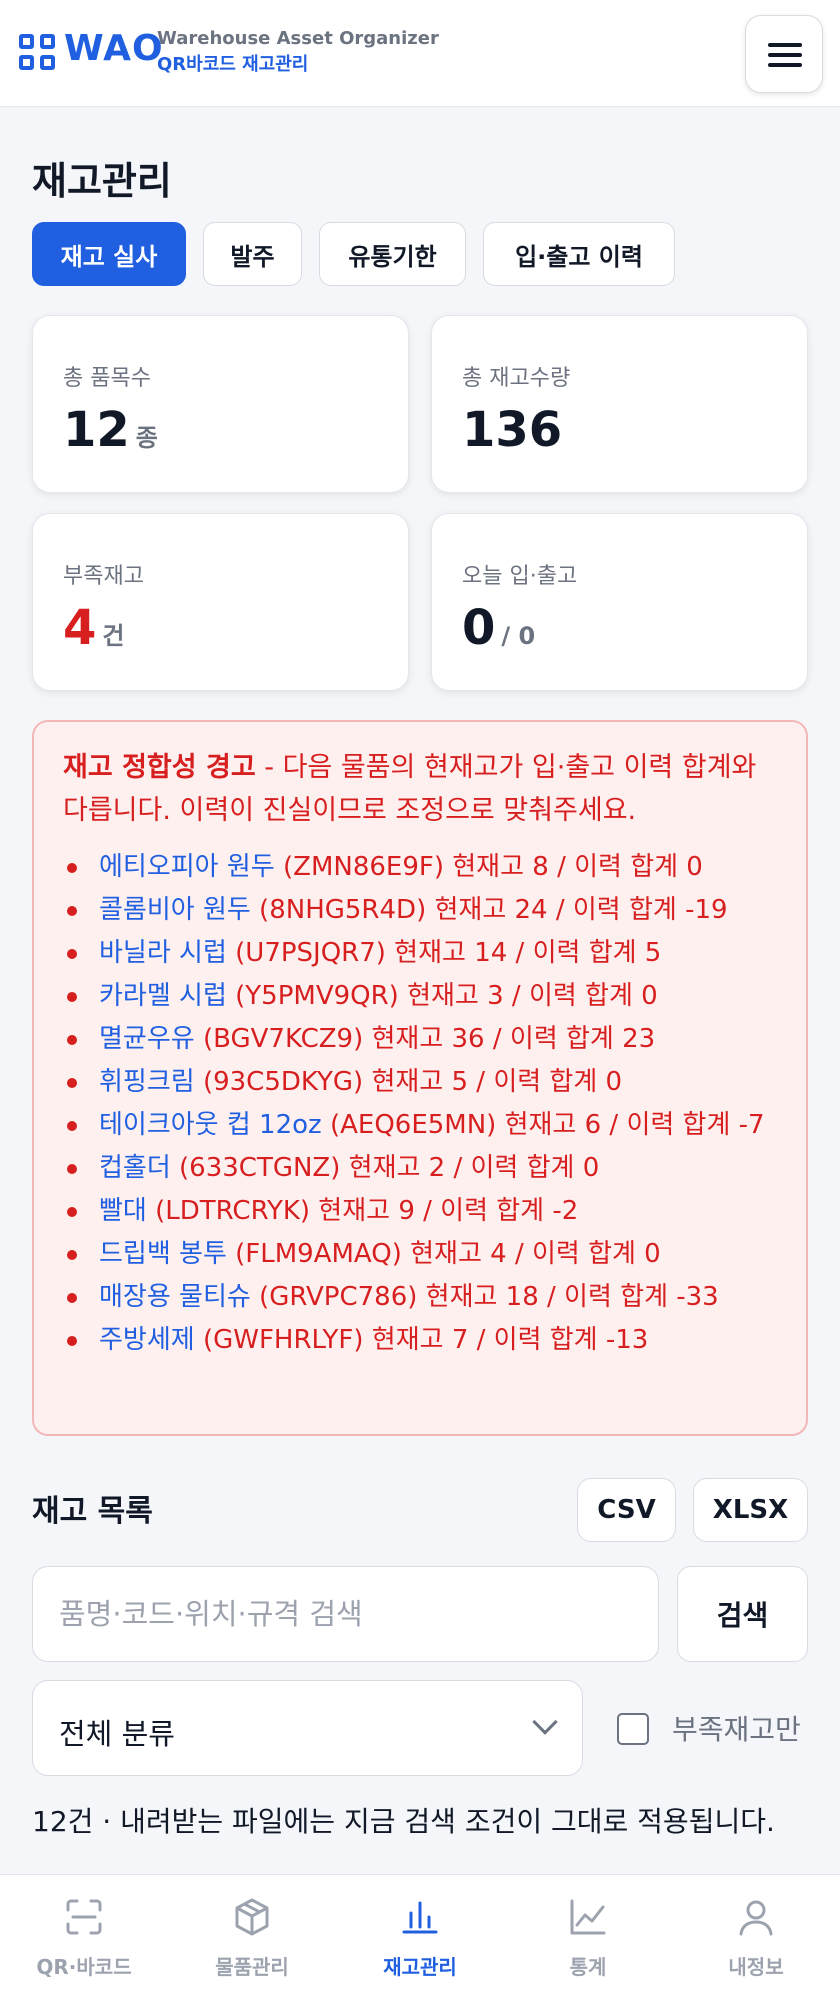  What do you see at coordinates (252, 1917) in the screenshot?
I see `box-icon` at bounding box center [252, 1917].